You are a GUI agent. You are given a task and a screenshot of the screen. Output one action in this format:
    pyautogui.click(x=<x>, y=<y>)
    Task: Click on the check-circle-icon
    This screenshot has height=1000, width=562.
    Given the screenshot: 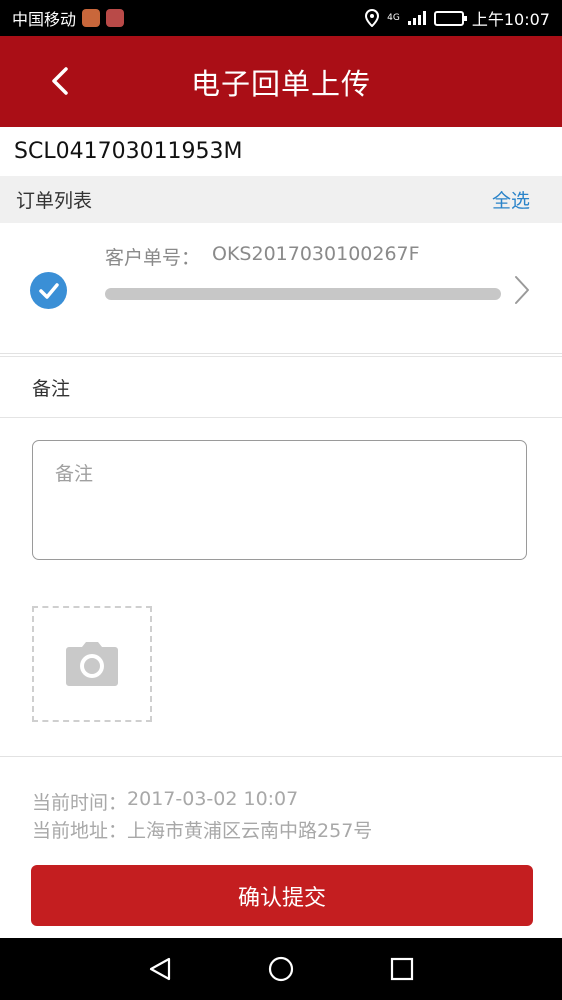 What is the action you would take?
    pyautogui.click(x=48, y=290)
    